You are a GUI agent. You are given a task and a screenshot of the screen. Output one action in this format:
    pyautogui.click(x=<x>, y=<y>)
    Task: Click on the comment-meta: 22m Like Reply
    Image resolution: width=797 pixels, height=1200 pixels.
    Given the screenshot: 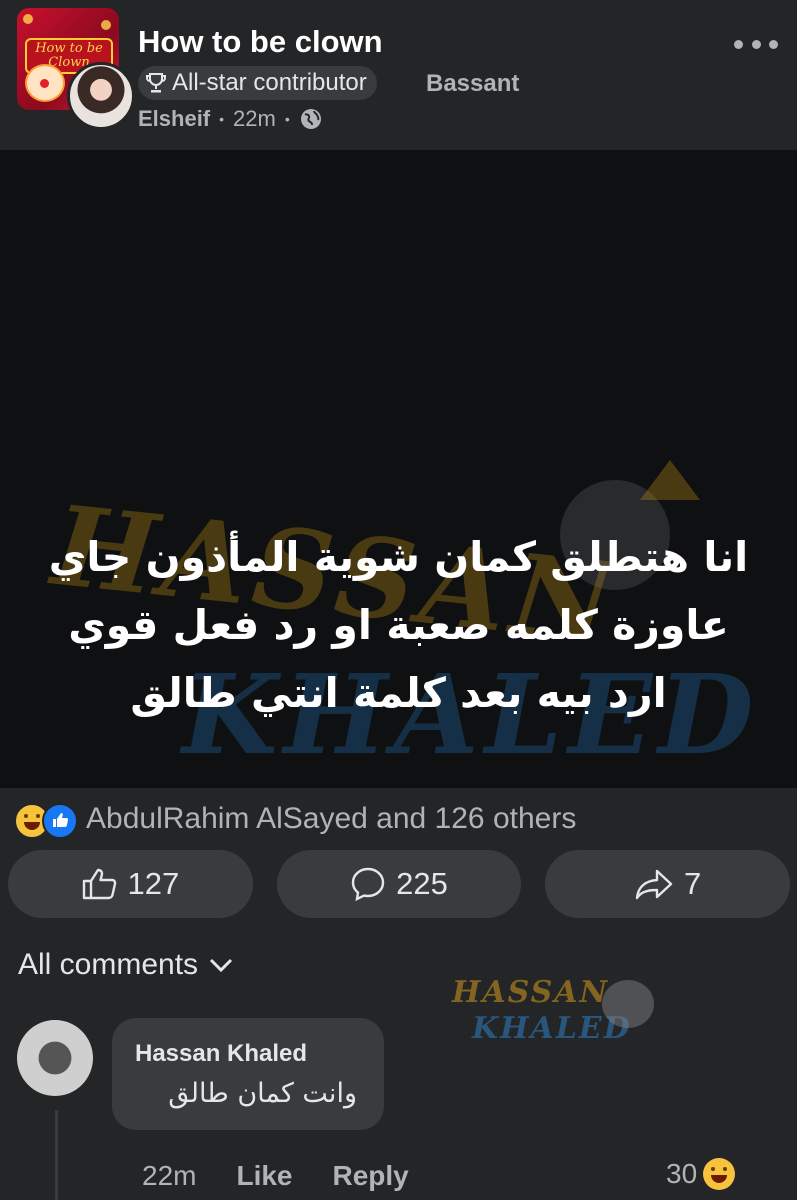 What is the action you would take?
    pyautogui.click(x=275, y=1176)
    